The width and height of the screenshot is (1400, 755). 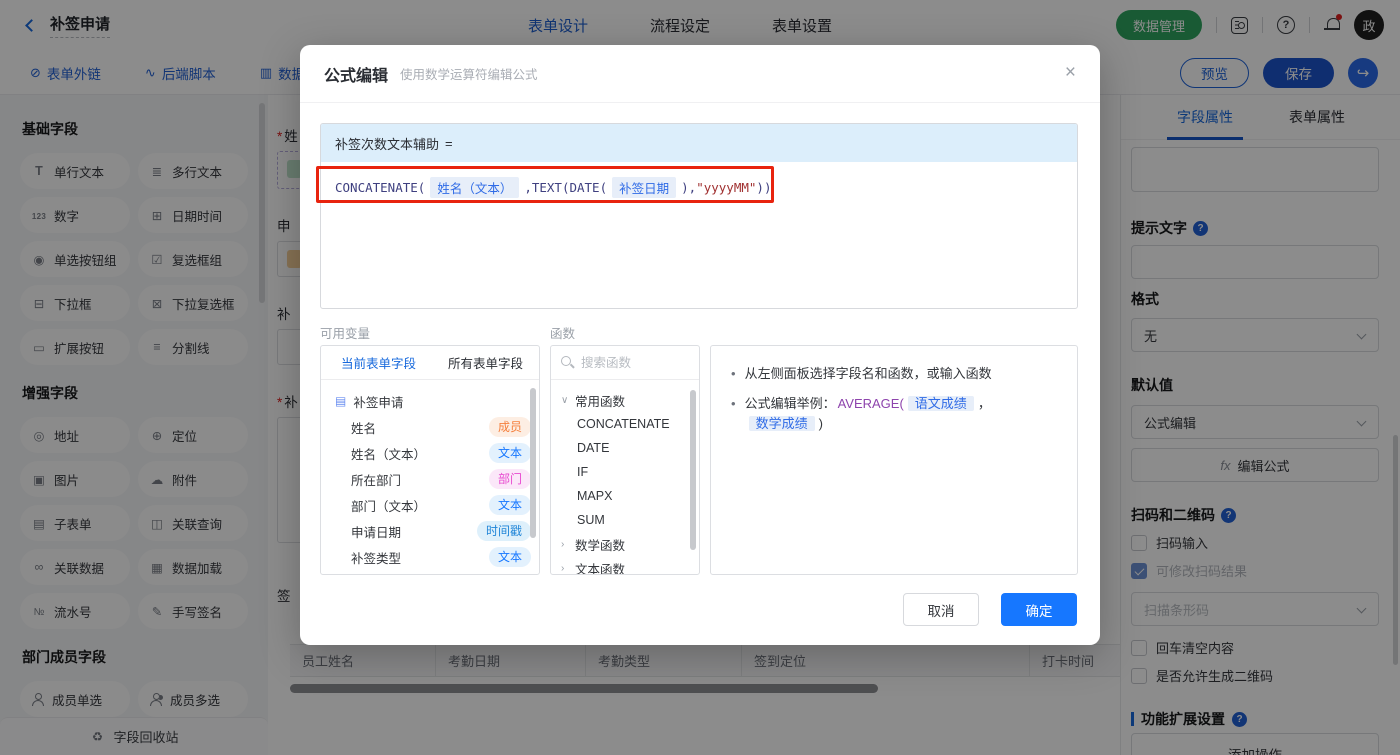 I want to click on variable-tree-root: 补签申请, so click(x=430, y=401).